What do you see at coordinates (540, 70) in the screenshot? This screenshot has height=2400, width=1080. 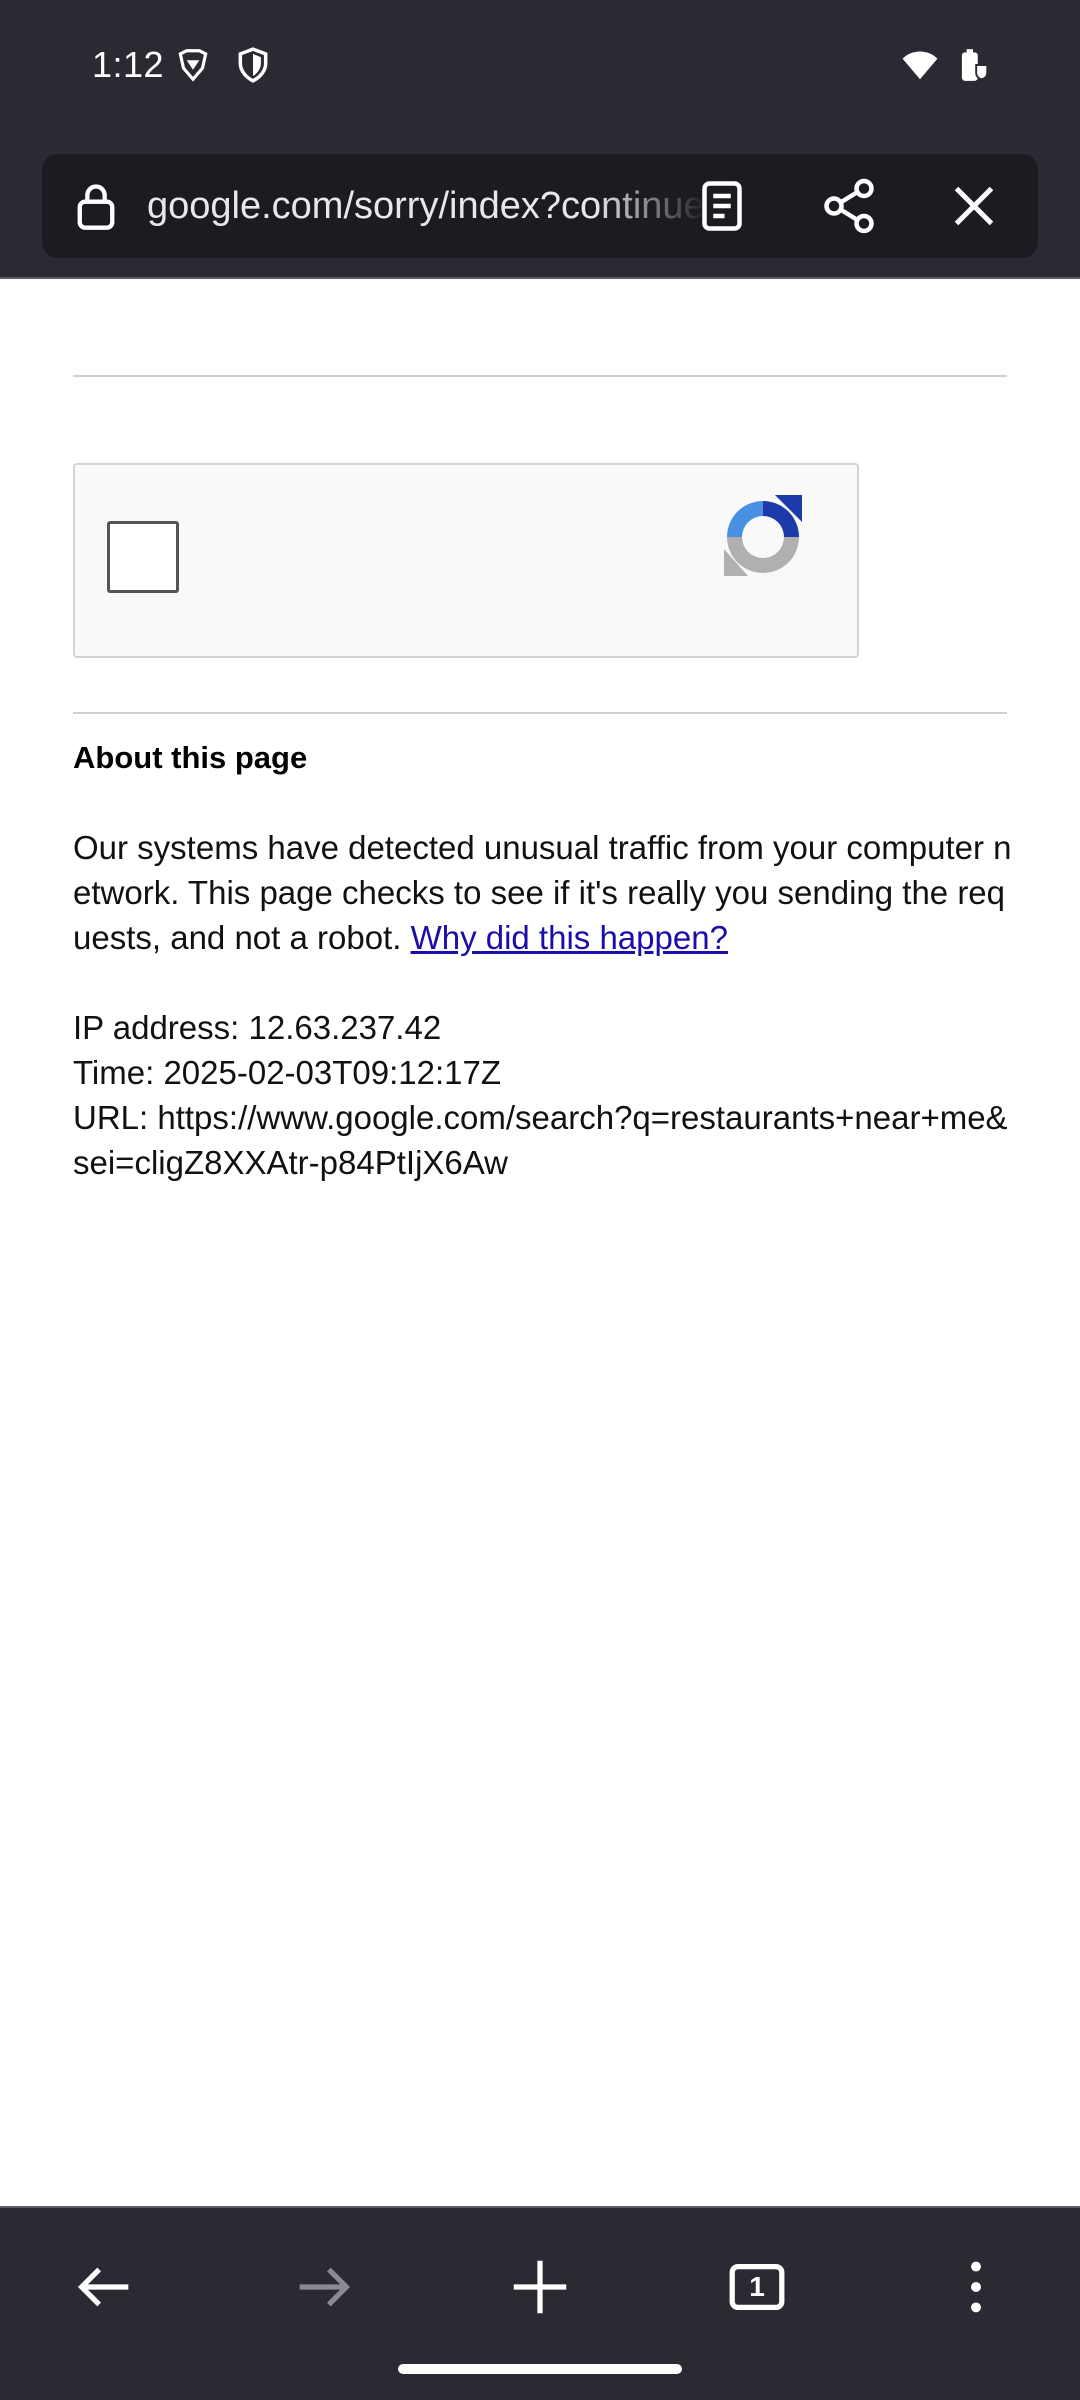 I see `status-bar: 1:12` at bounding box center [540, 70].